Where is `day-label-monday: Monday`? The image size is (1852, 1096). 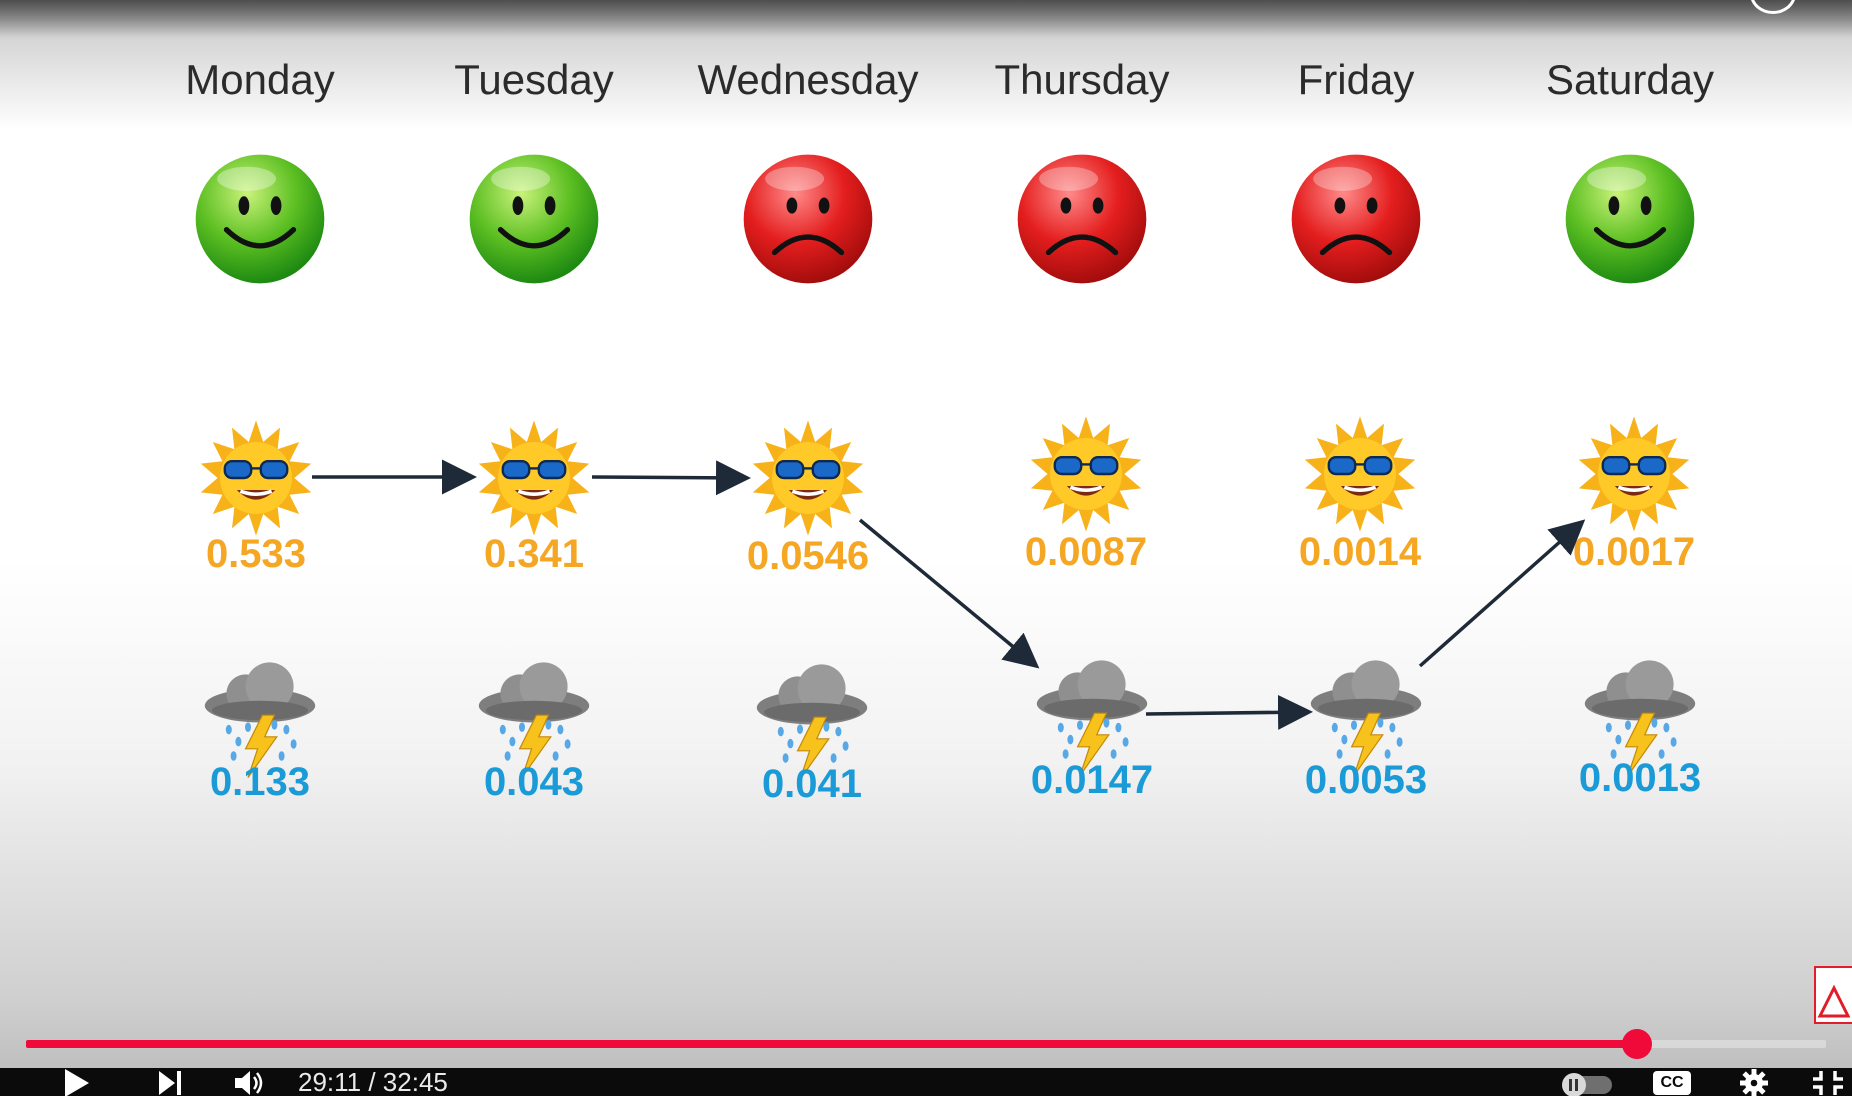 day-label-monday: Monday is located at coordinates (260, 79).